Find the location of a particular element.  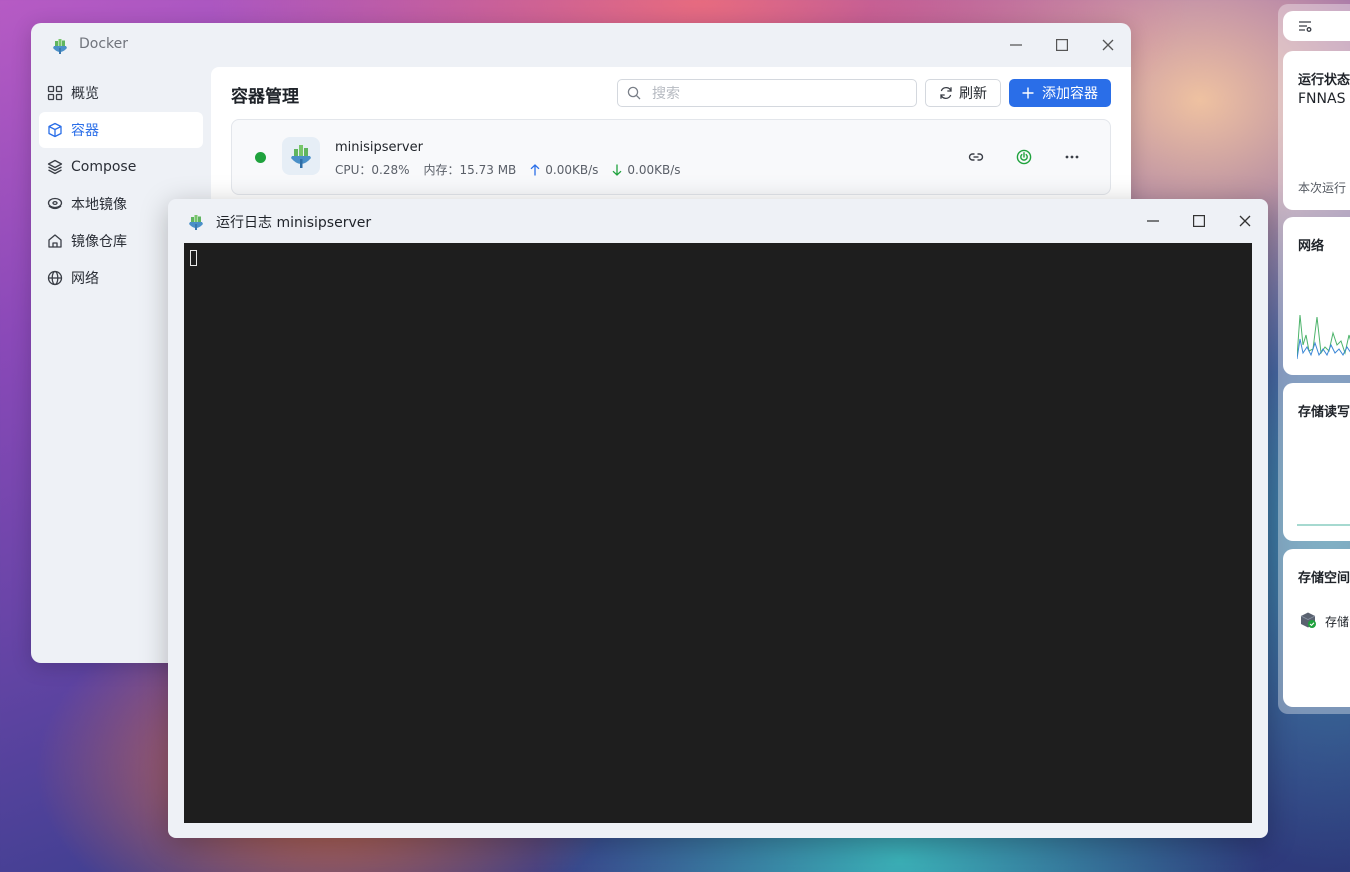

download-rate: 0.00KB/s is located at coordinates (654, 169).